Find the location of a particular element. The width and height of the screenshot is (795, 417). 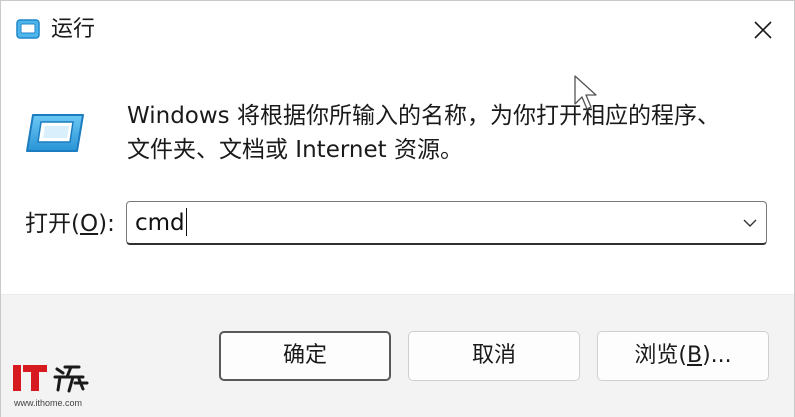

ok-button: 确定 is located at coordinates (305, 356).